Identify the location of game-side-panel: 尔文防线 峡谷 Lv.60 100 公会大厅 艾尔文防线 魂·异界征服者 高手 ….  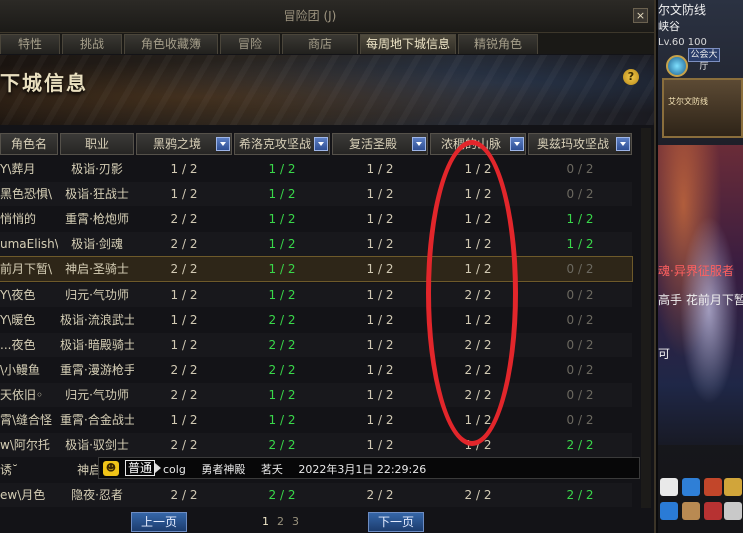
(700, 266).